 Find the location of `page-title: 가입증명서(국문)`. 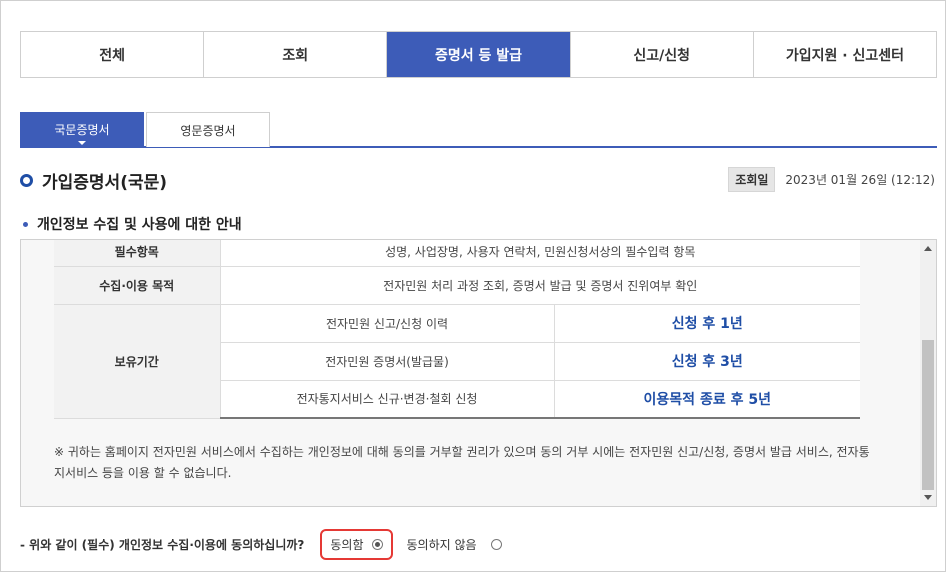

page-title: 가입증명서(국문) is located at coordinates (105, 183).